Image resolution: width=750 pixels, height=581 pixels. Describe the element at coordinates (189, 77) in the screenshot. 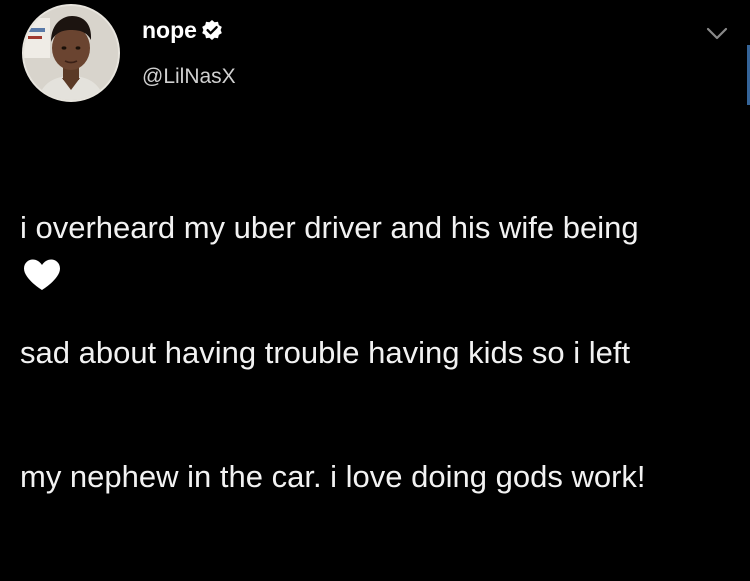

I see `user-handle: @LilNasX` at that location.